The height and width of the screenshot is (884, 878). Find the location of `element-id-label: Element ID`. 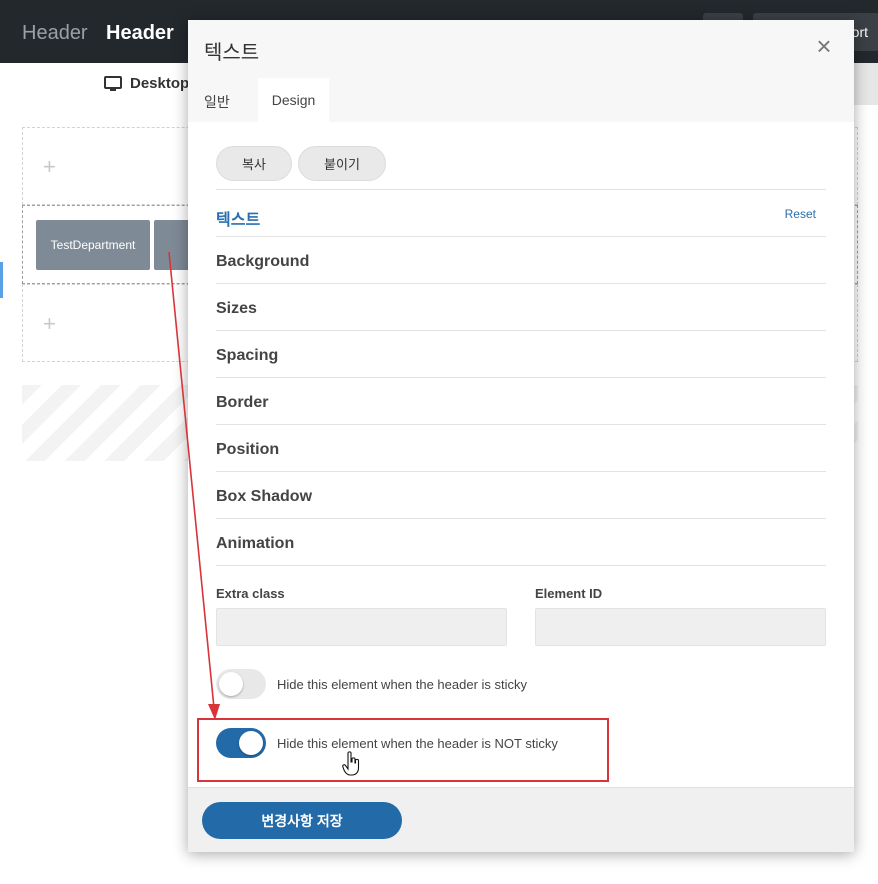

element-id-label: Element ID is located at coordinates (569, 593).